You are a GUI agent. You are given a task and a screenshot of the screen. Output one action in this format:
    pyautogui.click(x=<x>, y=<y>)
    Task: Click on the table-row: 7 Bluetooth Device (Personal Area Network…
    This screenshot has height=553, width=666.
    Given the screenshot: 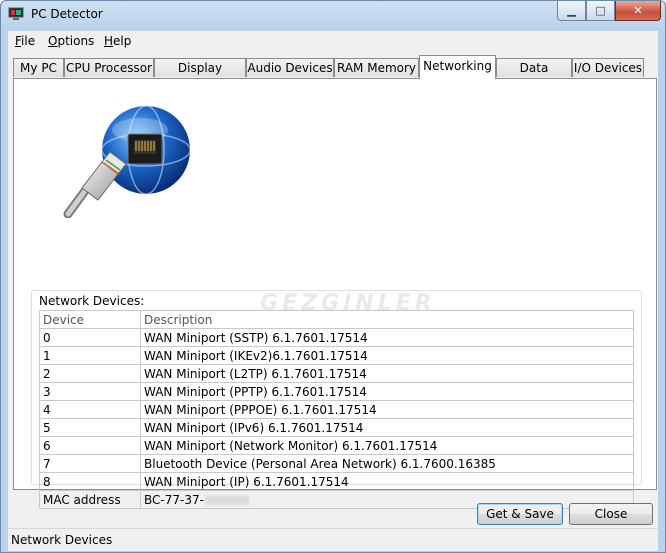 What is the action you would take?
    pyautogui.click(x=336, y=463)
    